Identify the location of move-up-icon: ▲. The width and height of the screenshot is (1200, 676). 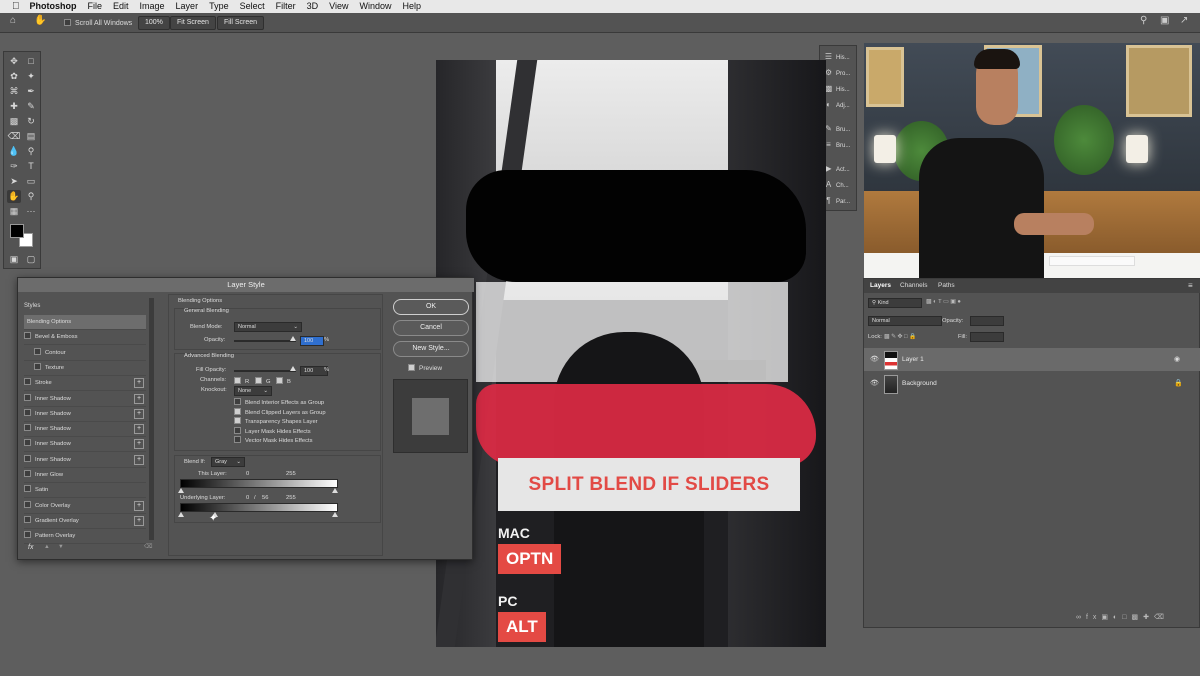
(47, 547).